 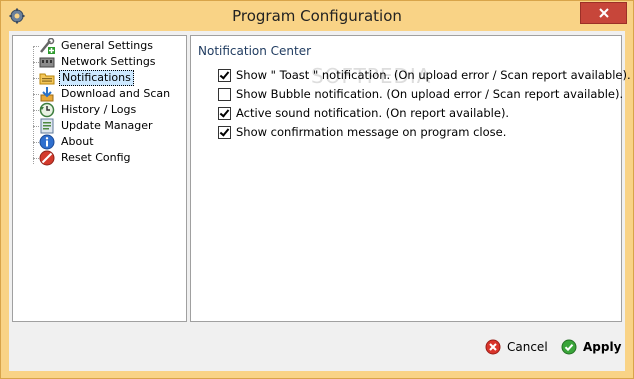 I want to click on checkmark-icon, so click(x=569, y=347).